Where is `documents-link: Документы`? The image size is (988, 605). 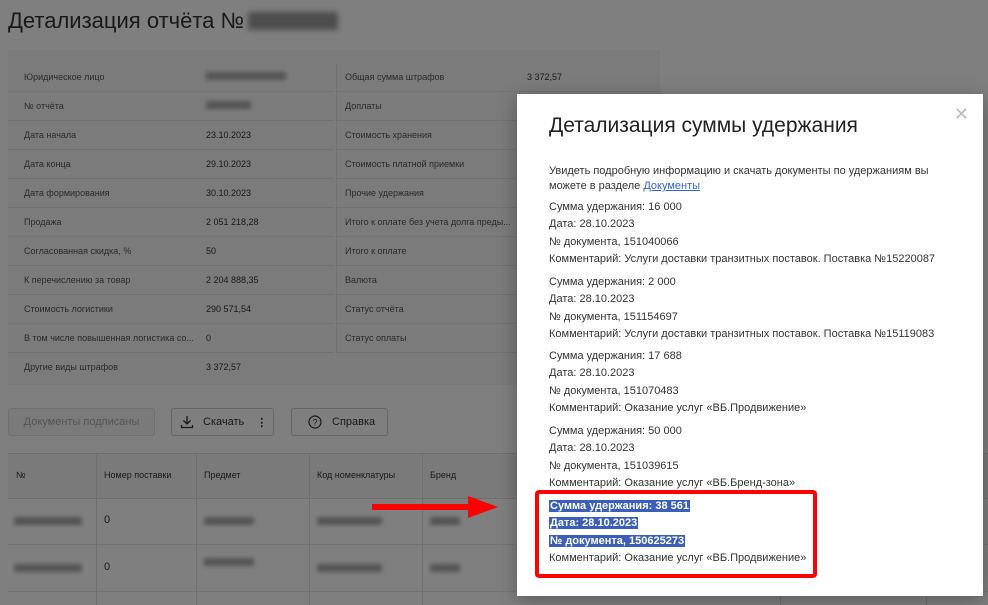
documents-link: Документы is located at coordinates (671, 186).